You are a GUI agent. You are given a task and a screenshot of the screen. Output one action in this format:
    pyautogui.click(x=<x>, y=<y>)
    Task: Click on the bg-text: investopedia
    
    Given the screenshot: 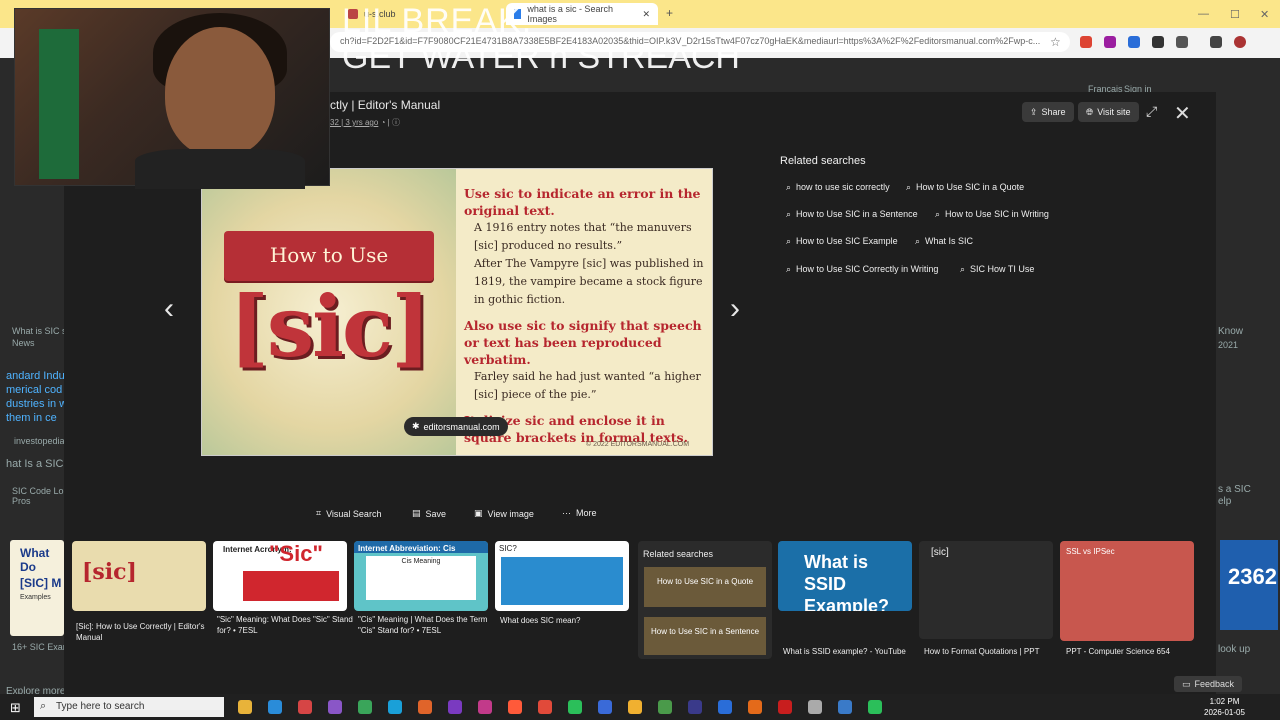 What is the action you would take?
    pyautogui.click(x=39, y=441)
    